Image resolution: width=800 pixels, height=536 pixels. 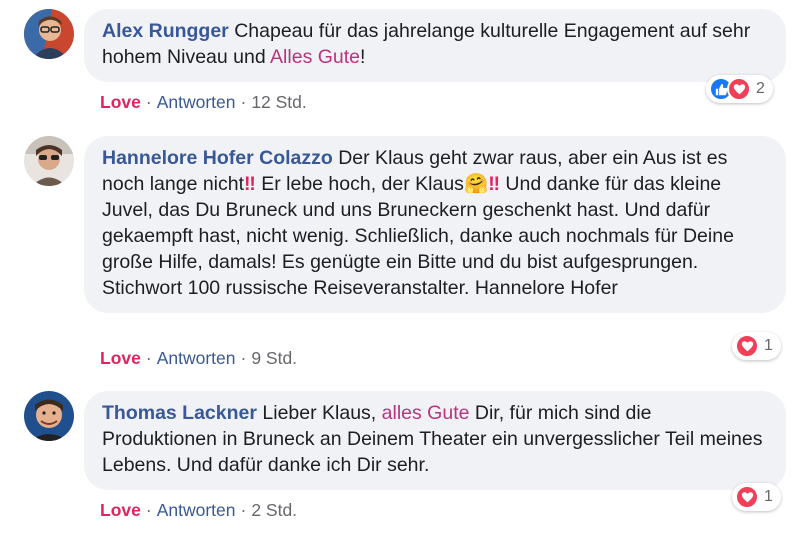 What do you see at coordinates (425, 413) in the screenshot?
I see `highlighted-text: alles Gute` at bounding box center [425, 413].